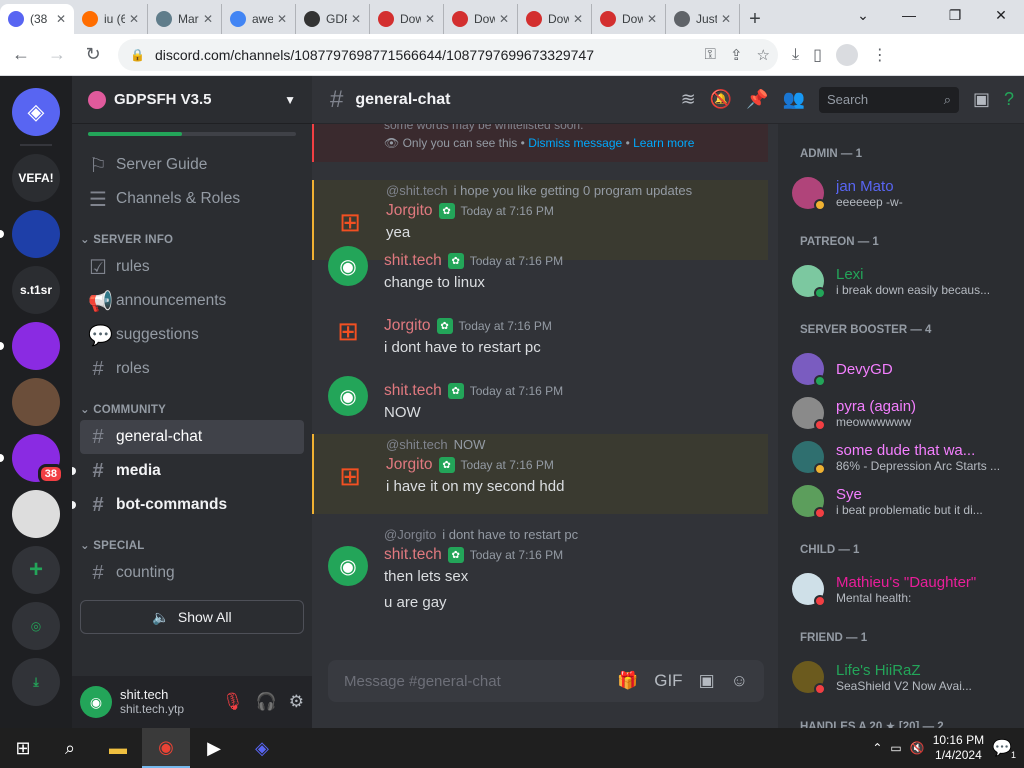 The image size is (1024, 768). Describe the element at coordinates (192, 233) in the screenshot. I see `channel-category: ⌄ SERVER INFO` at that location.